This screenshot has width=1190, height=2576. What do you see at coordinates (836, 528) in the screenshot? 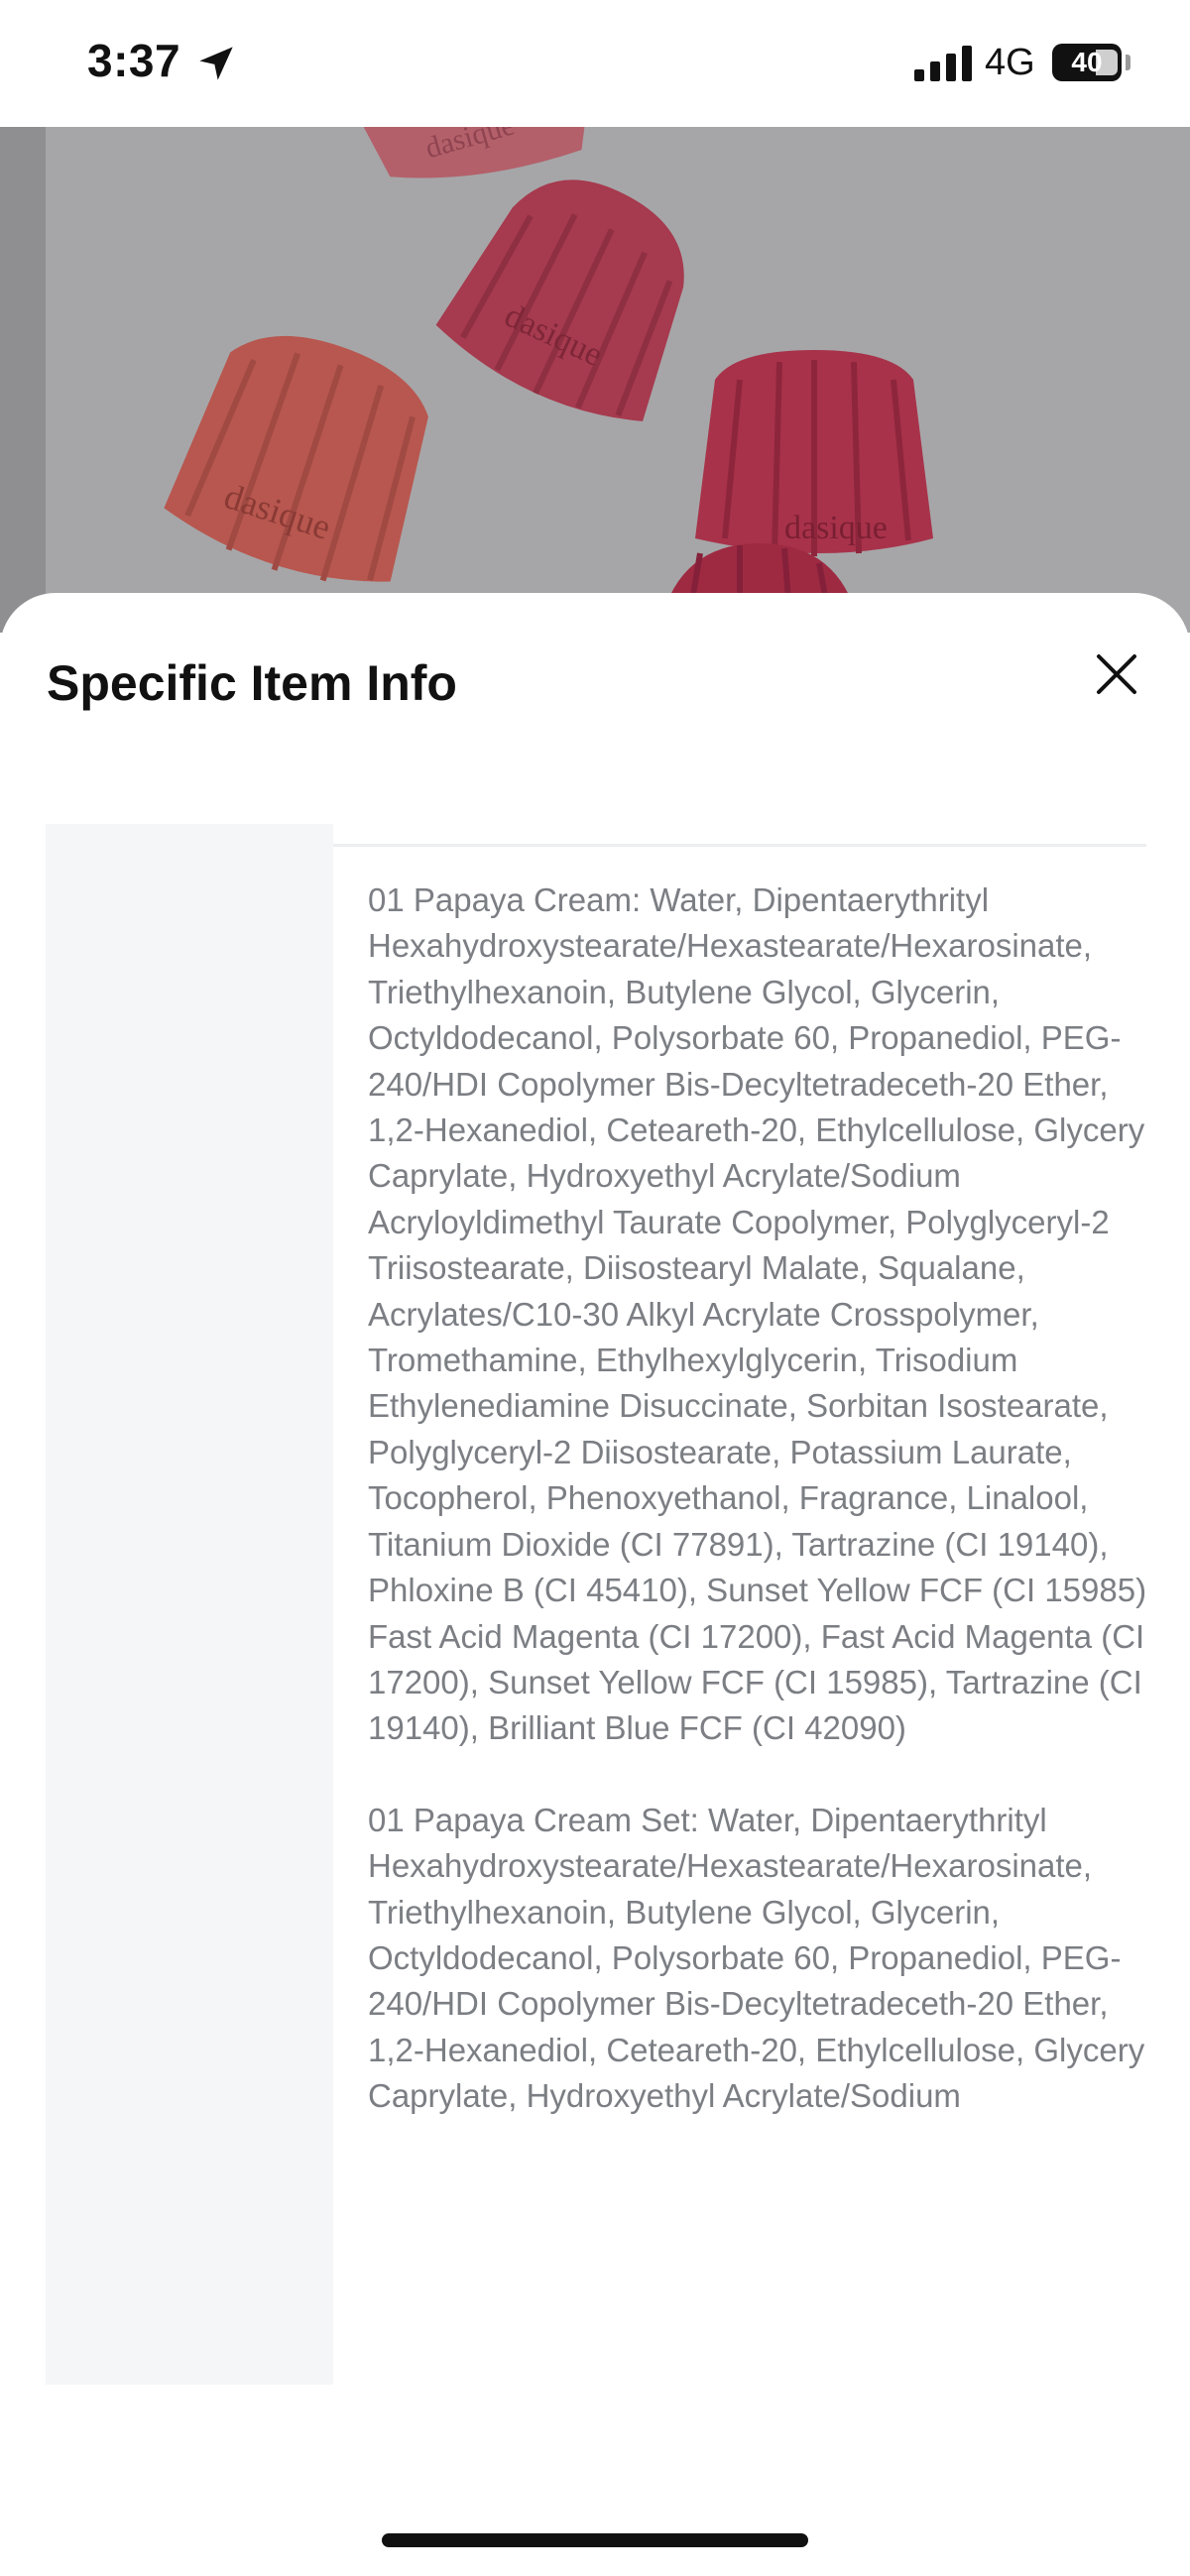
I see `svg-text: dasique` at bounding box center [836, 528].